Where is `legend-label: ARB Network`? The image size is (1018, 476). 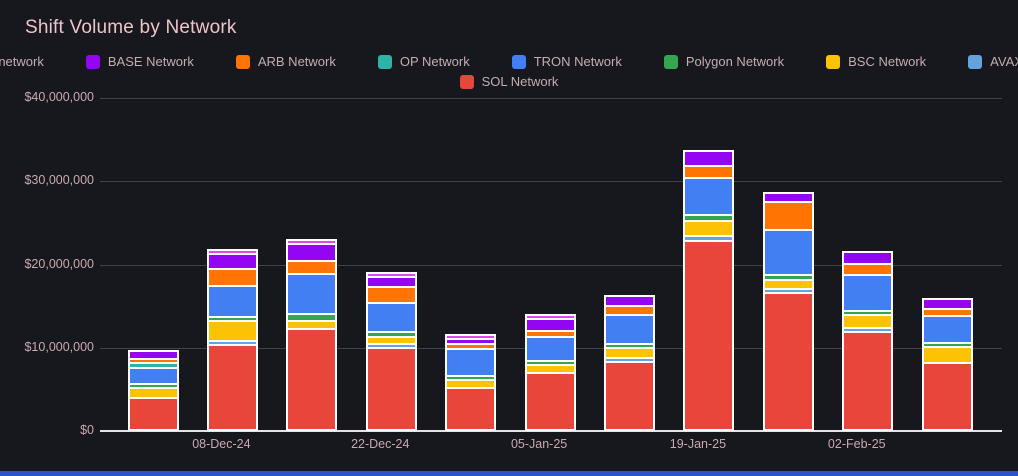 legend-label: ARB Network is located at coordinates (296, 61).